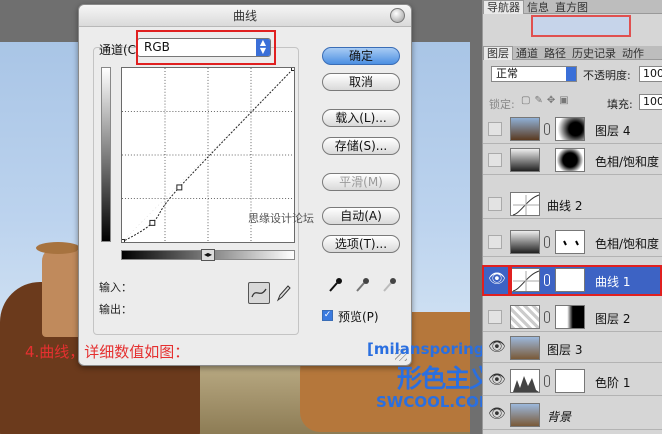 The height and width of the screenshot is (434, 662). Describe the element at coordinates (613, 319) in the screenshot. I see `layer-name: 图层 2` at that location.